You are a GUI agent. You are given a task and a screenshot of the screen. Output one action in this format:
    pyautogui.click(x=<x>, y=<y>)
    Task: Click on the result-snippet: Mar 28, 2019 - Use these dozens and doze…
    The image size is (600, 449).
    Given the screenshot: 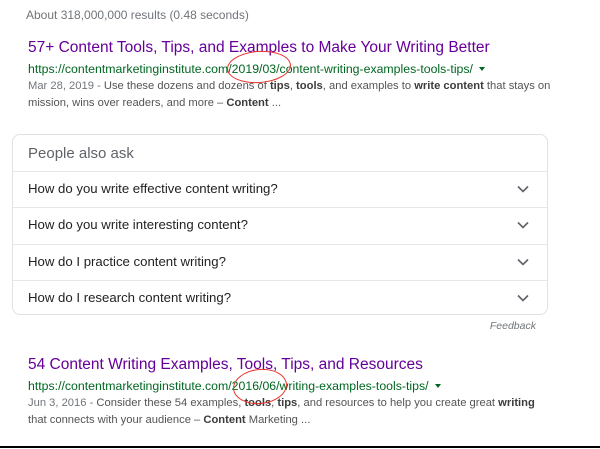 What is the action you would take?
    pyautogui.click(x=290, y=95)
    